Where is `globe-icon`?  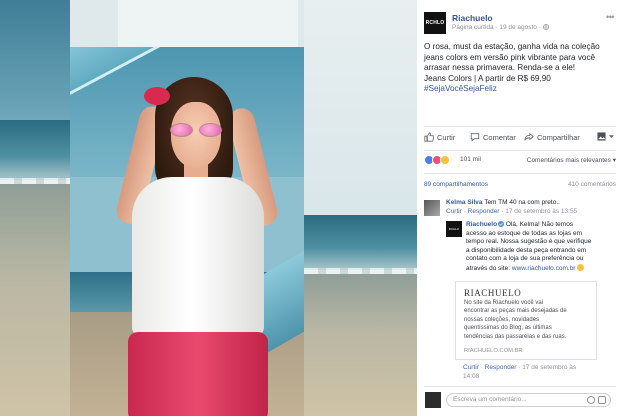
globe-icon is located at coordinates (545, 27).